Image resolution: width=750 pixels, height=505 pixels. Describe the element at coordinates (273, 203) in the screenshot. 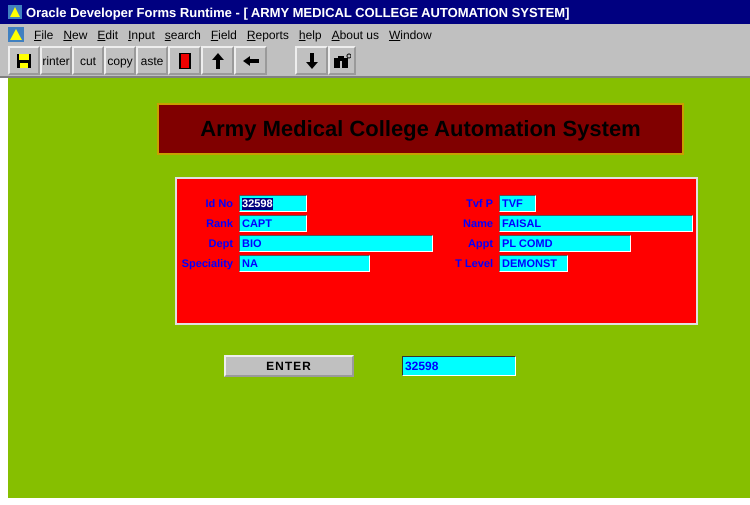

I see `text-field: 32598` at that location.